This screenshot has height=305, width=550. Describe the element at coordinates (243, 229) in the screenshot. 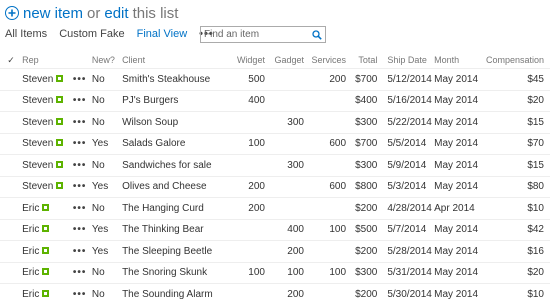

I see `widget-cell` at that location.